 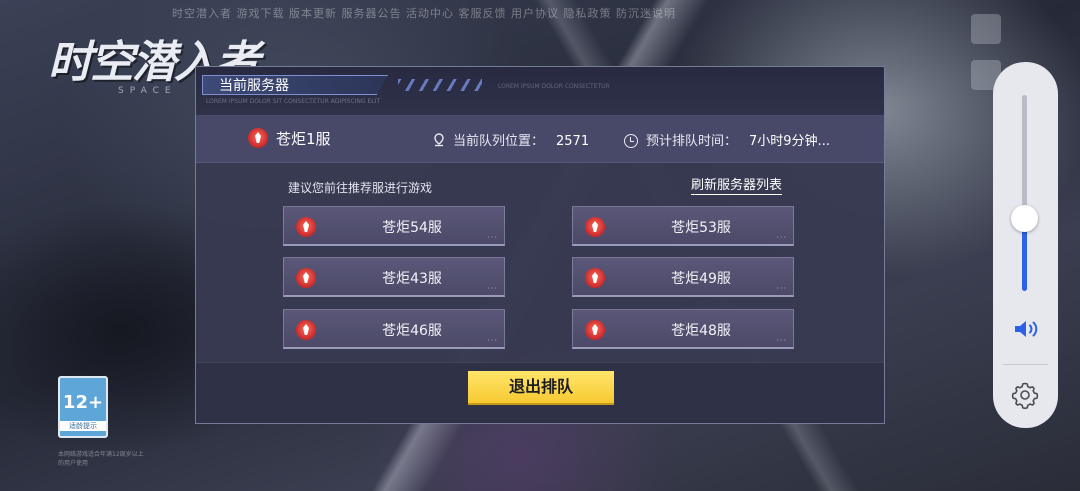 I want to click on age-rating-badge: 12+ 适龄提示, so click(x=83, y=407).